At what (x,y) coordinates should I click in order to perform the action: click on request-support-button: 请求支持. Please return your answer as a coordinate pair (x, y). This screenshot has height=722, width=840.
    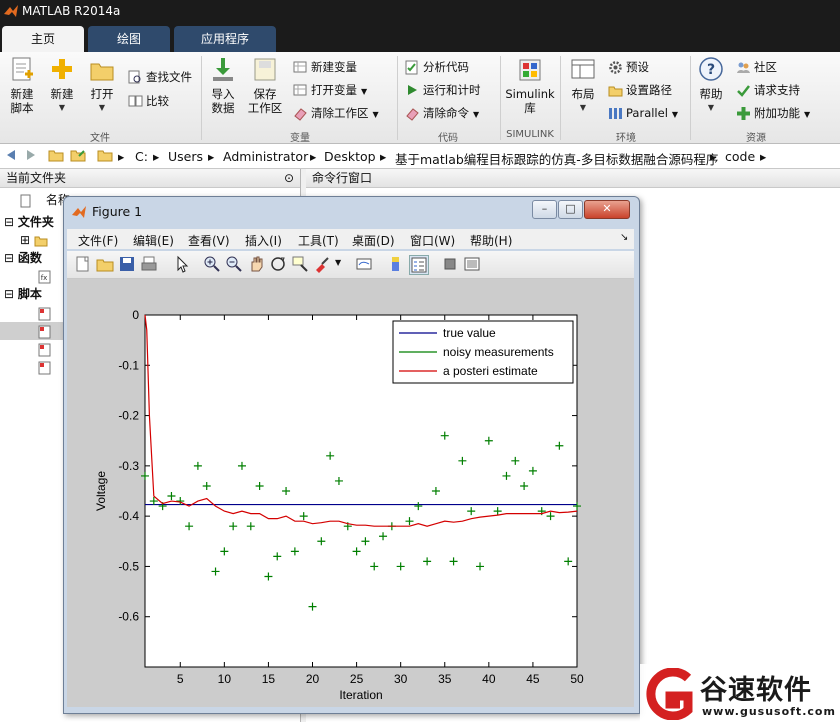
    Looking at the image, I should click on (768, 90).